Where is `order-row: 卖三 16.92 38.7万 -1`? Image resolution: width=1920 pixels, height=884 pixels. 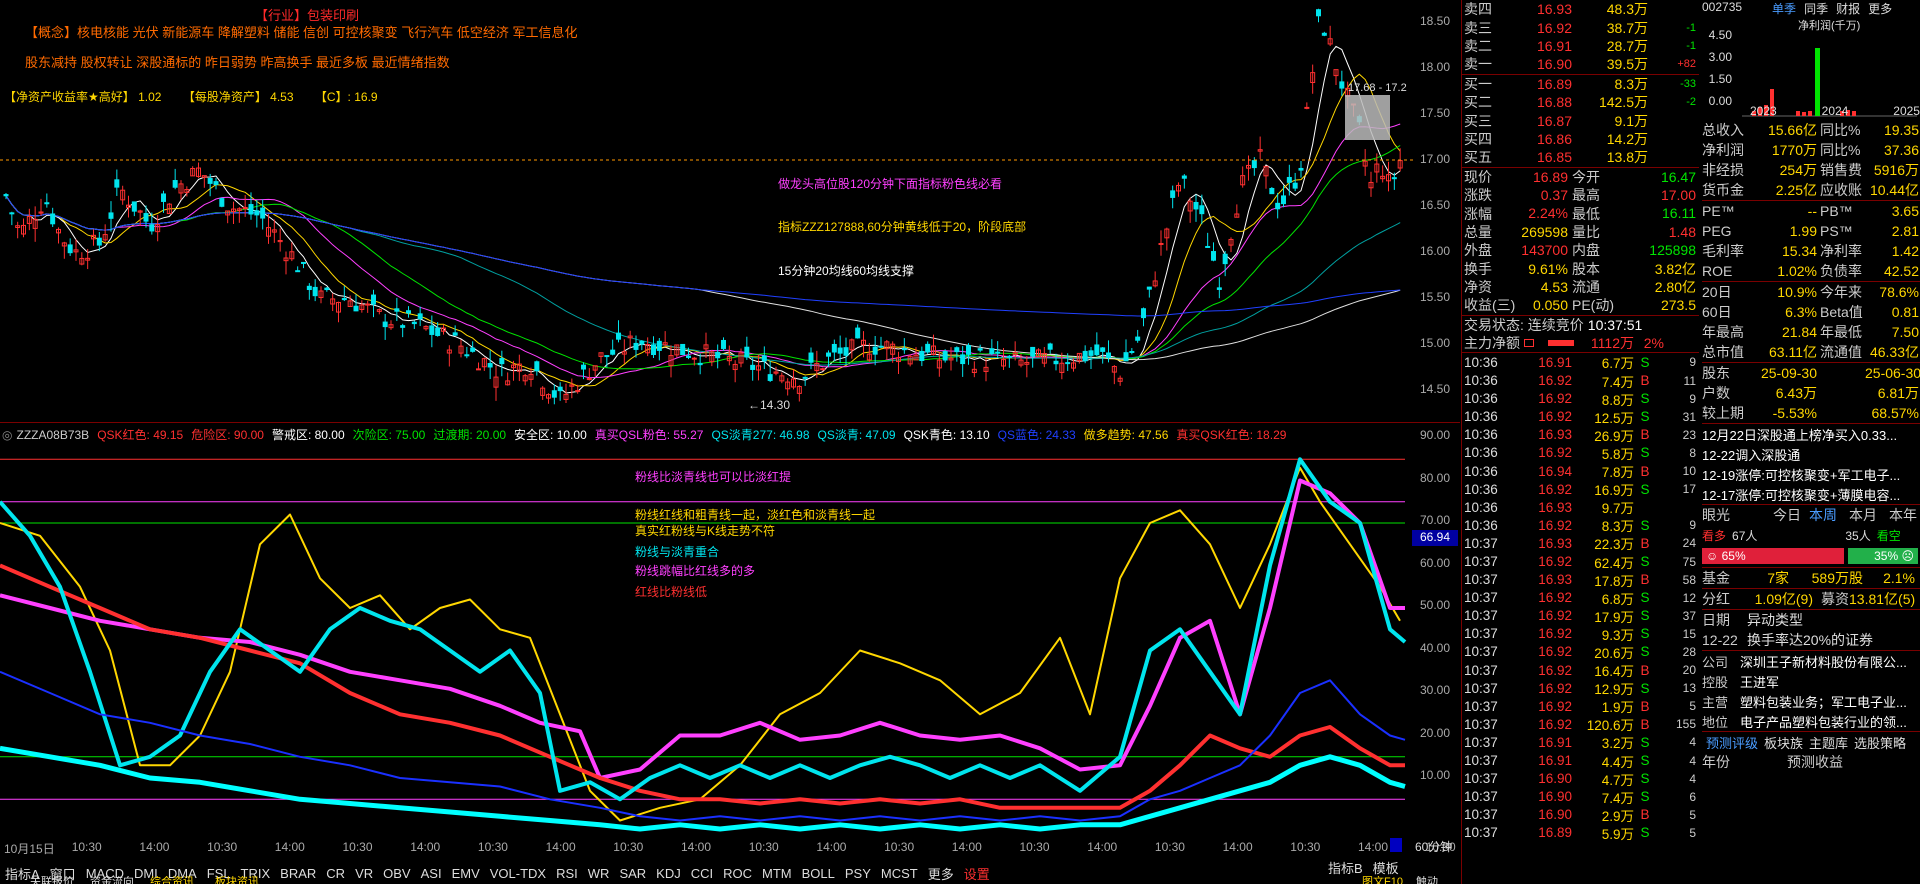 order-row: 卖三 16.92 38.7万 -1 is located at coordinates (1580, 27).